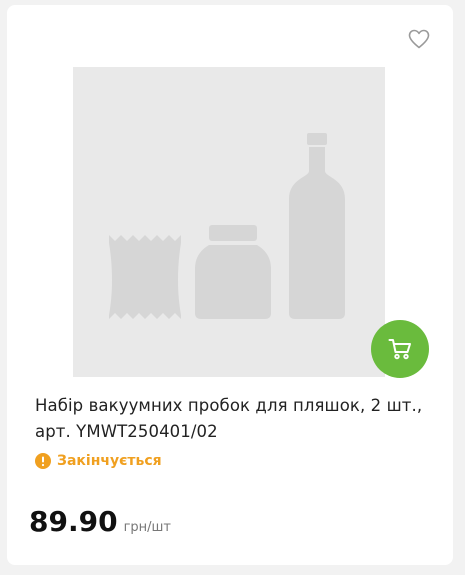  What do you see at coordinates (43, 461) in the screenshot?
I see `exclamation-circle-icon` at bounding box center [43, 461].